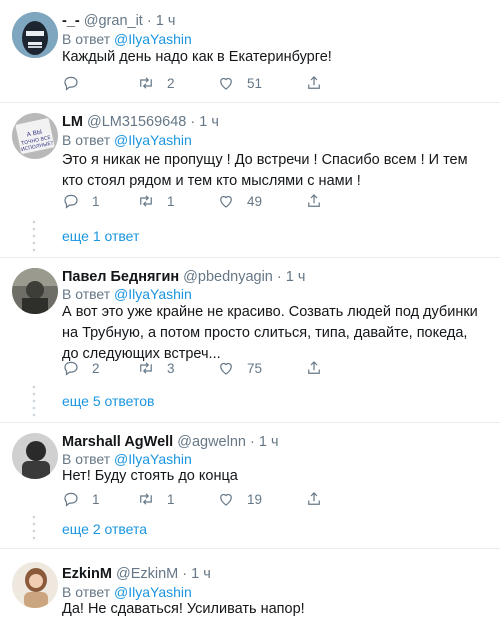  I want to click on like-count: 49, so click(255, 201).